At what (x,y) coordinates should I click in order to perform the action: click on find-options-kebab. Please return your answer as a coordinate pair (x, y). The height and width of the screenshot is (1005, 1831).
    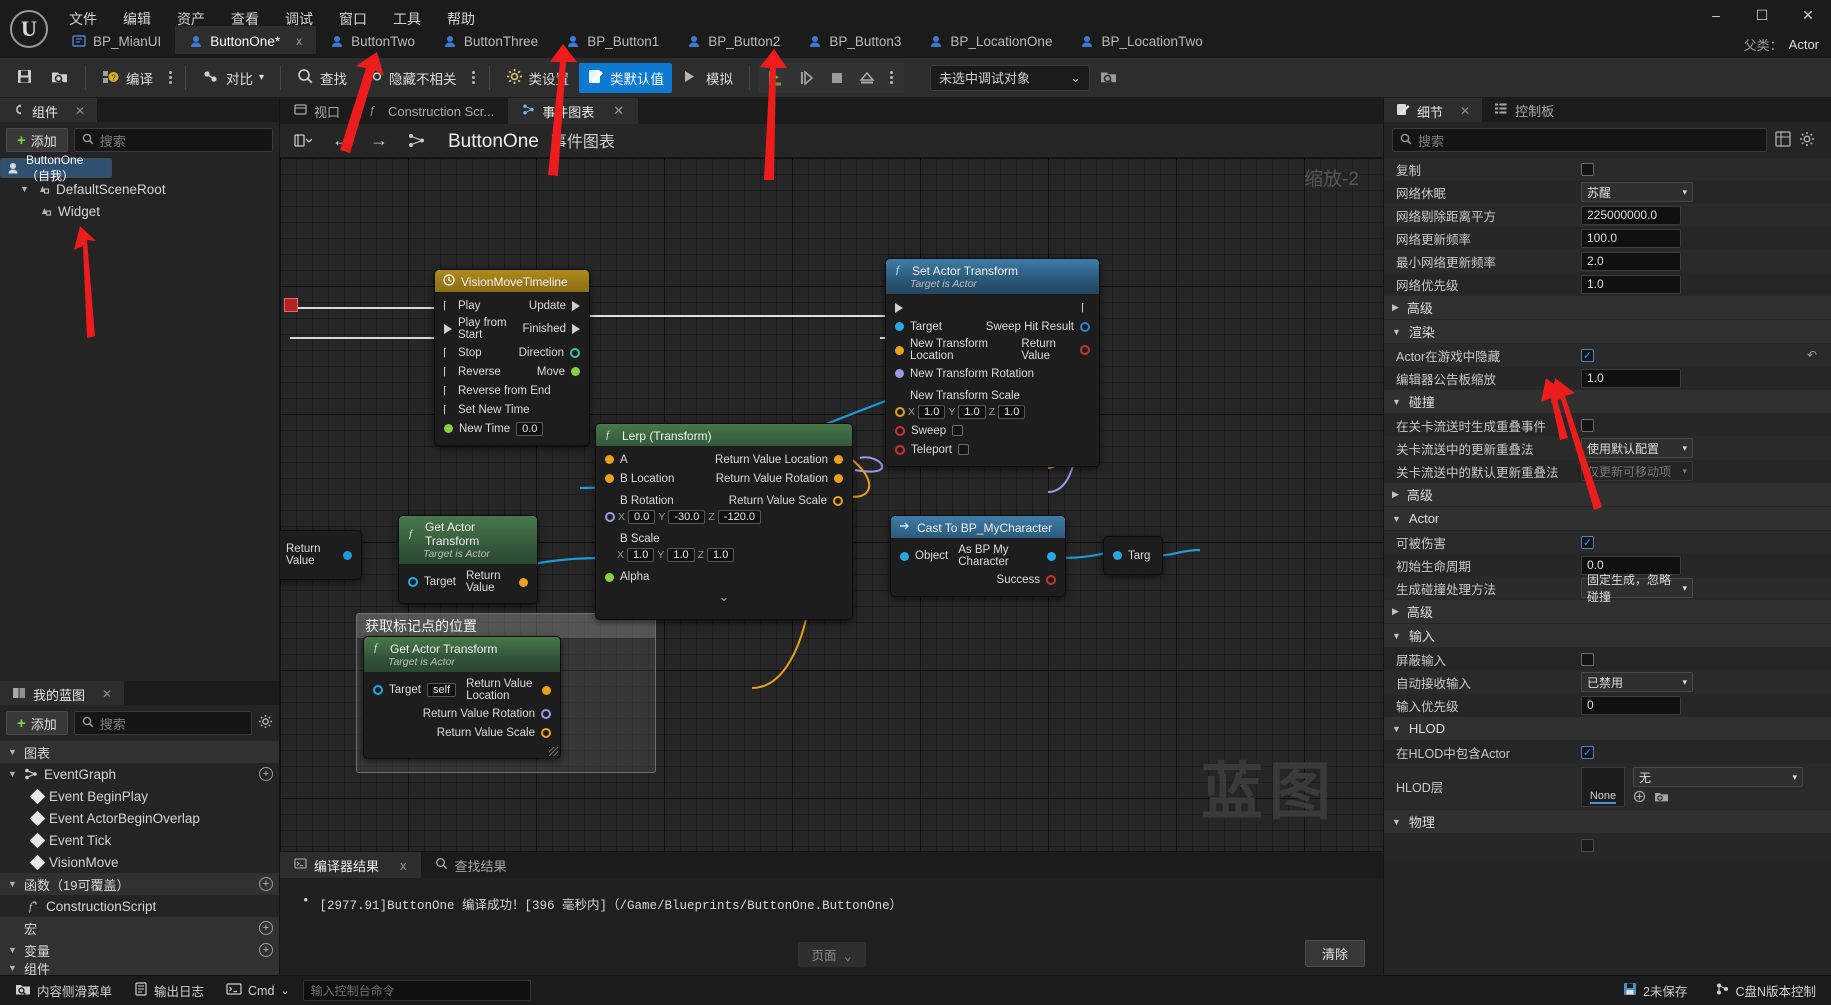
    Looking at the image, I should click on (474, 77).